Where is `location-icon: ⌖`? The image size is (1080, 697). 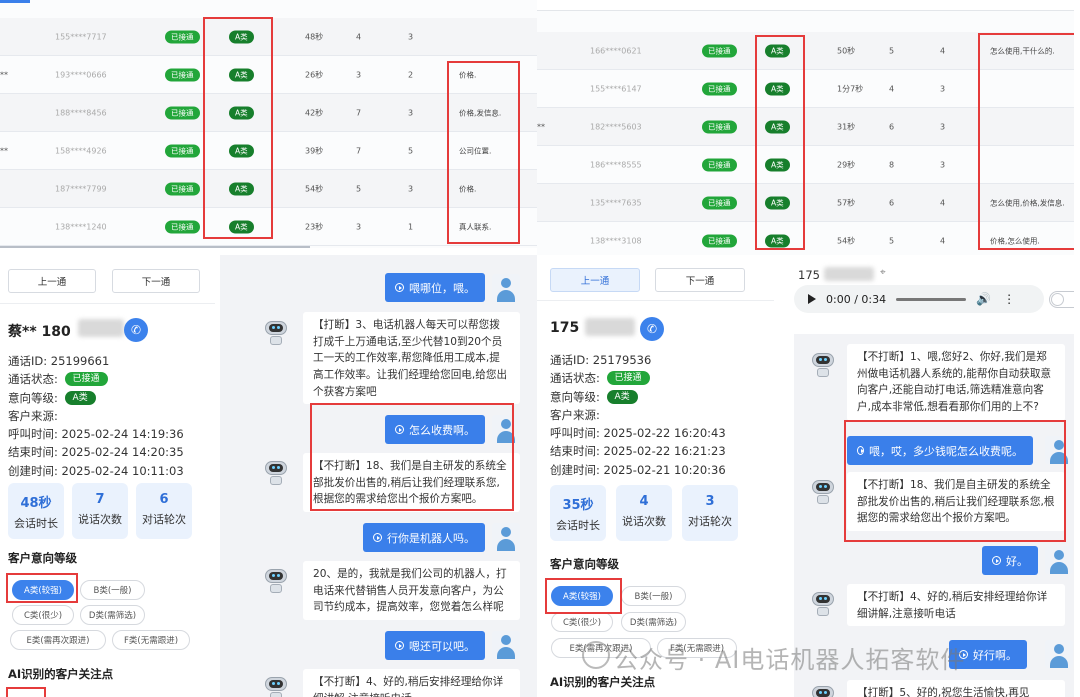 location-icon: ⌖ is located at coordinates (883, 272).